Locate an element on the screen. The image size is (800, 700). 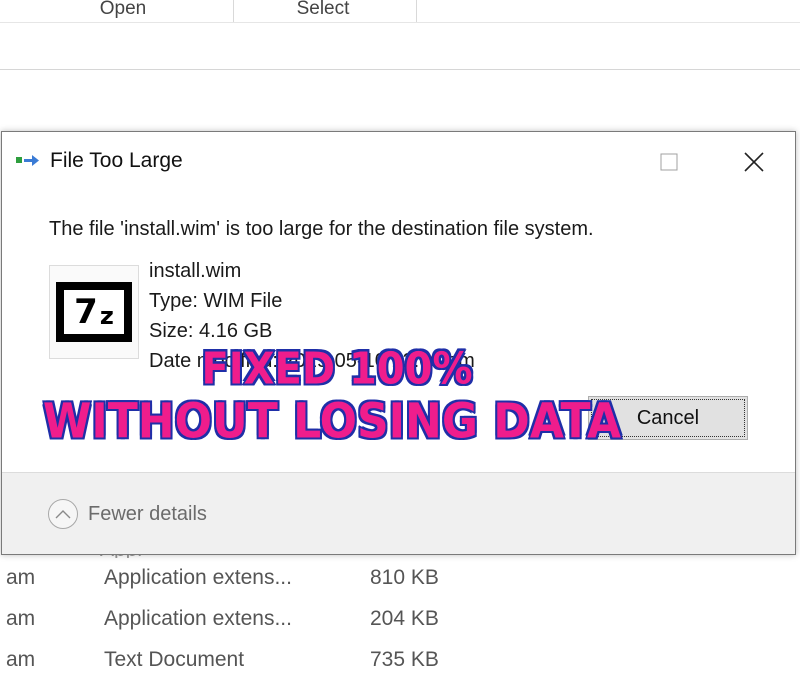
7zip-glyph-z: z is located at coordinates (106, 316).